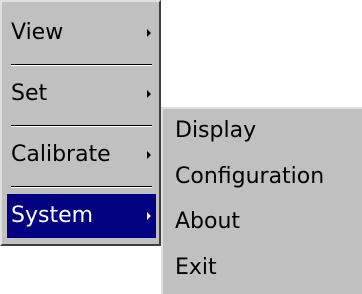 Image resolution: width=362 pixels, height=294 pixels. What do you see at coordinates (267, 222) in the screenshot?
I see `submenu-item-about: About` at bounding box center [267, 222].